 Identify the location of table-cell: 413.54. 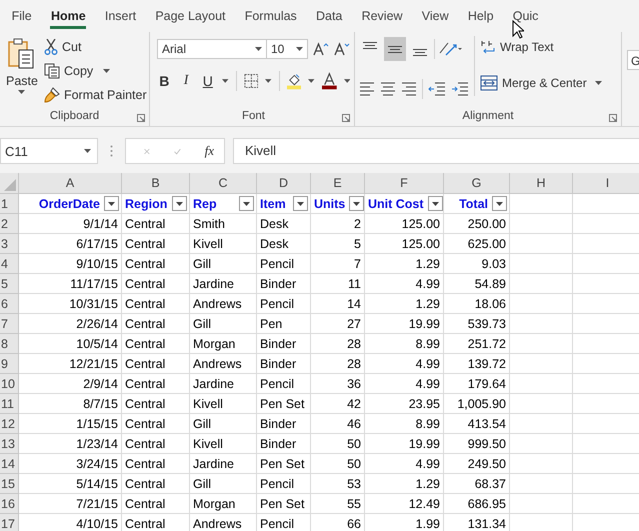
(487, 423).